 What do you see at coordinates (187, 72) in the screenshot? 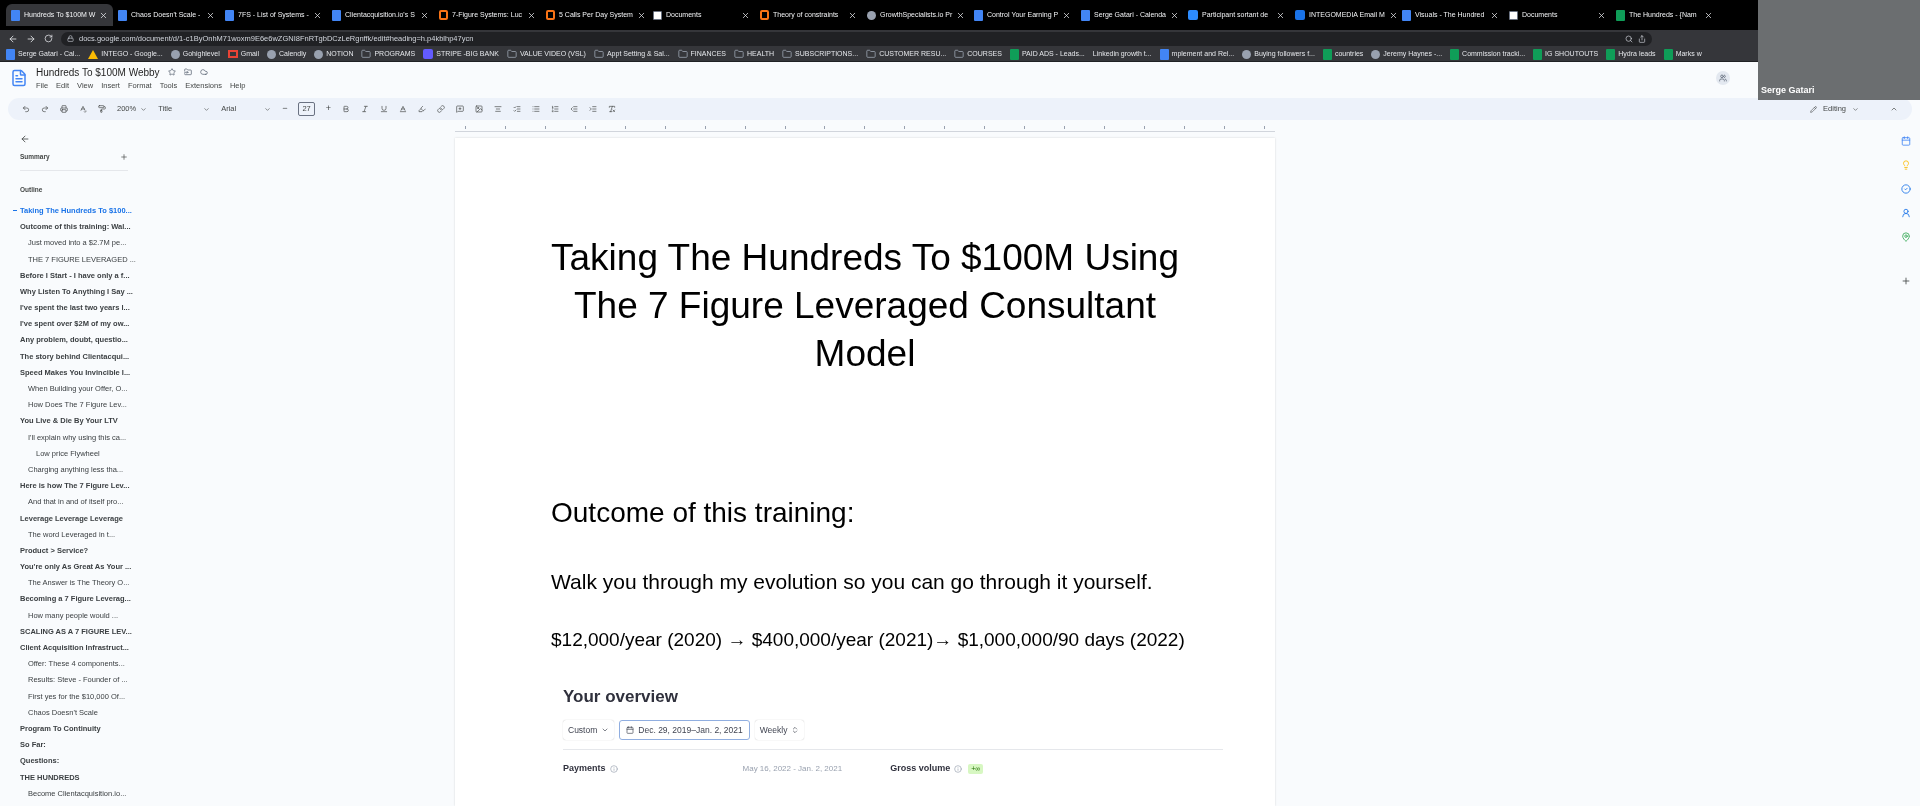
I see `move-icon` at bounding box center [187, 72].